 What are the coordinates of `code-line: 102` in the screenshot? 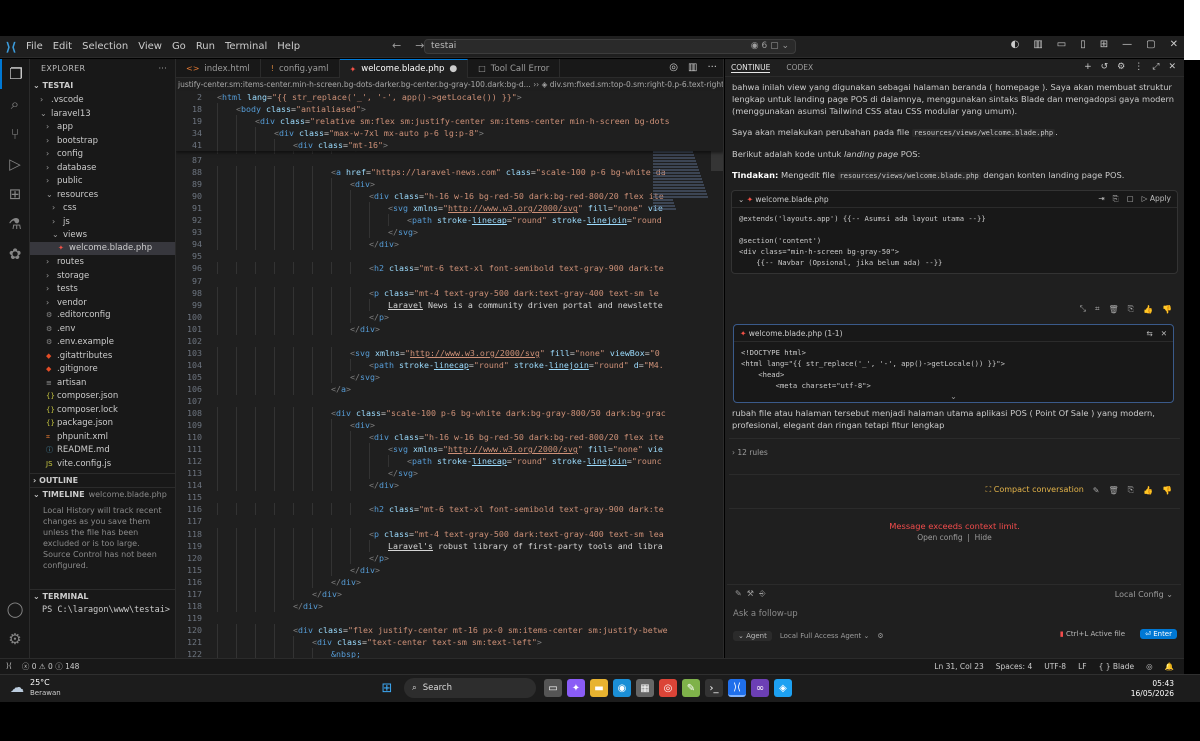 It's located at (449, 341).